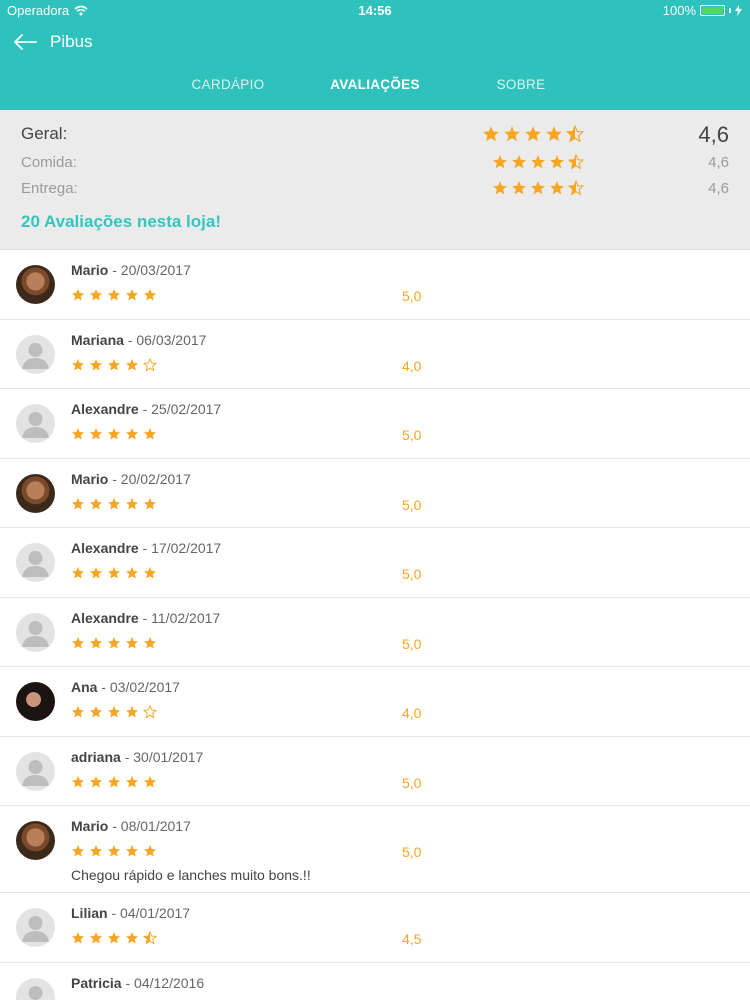 The image size is (750, 1000). Describe the element at coordinates (150, 712) in the screenshot. I see `empty-star-icon` at that location.